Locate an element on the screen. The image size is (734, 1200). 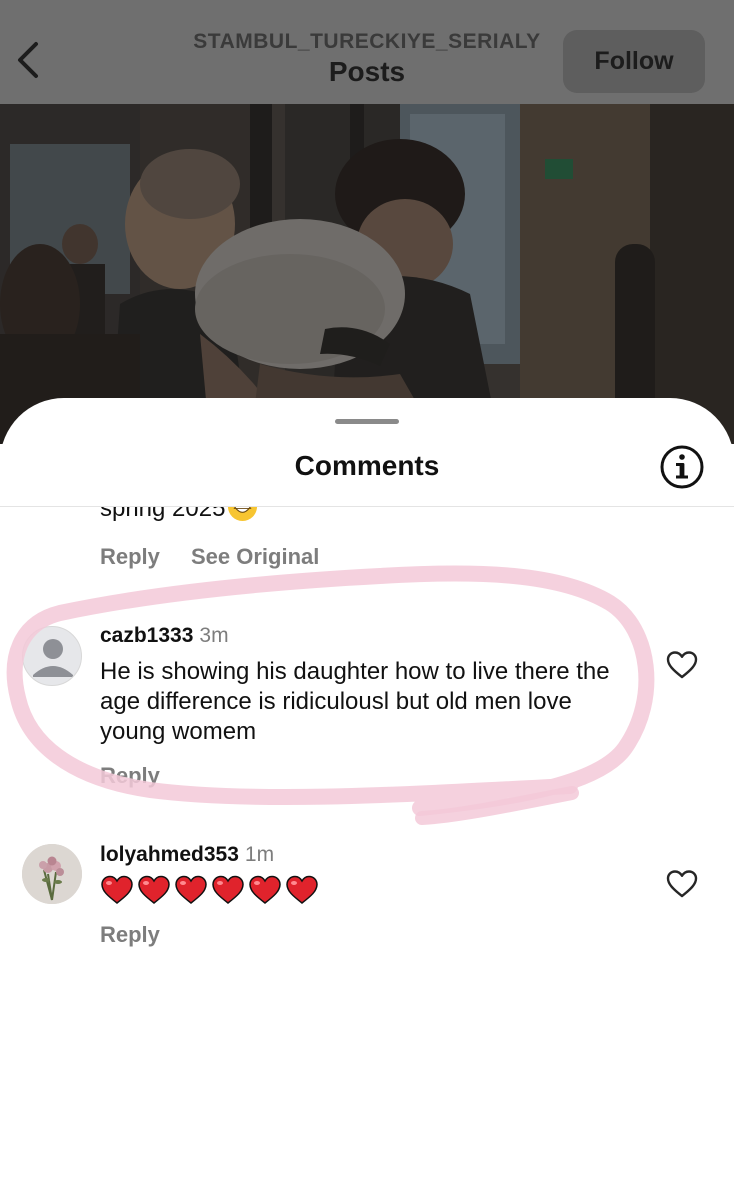
default-avatar-icon is located at coordinates (53, 658).